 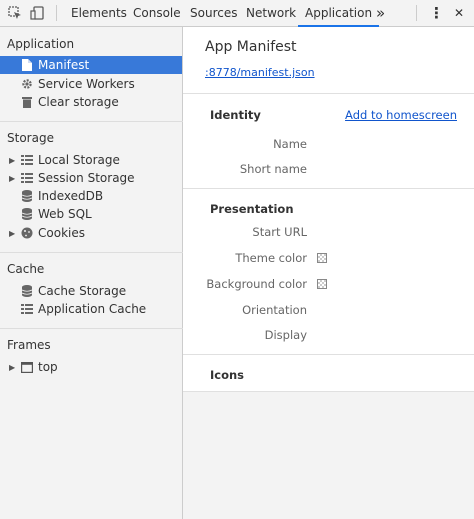 I want to click on manifest-url-link: :8778/manifest.json, so click(x=260, y=72).